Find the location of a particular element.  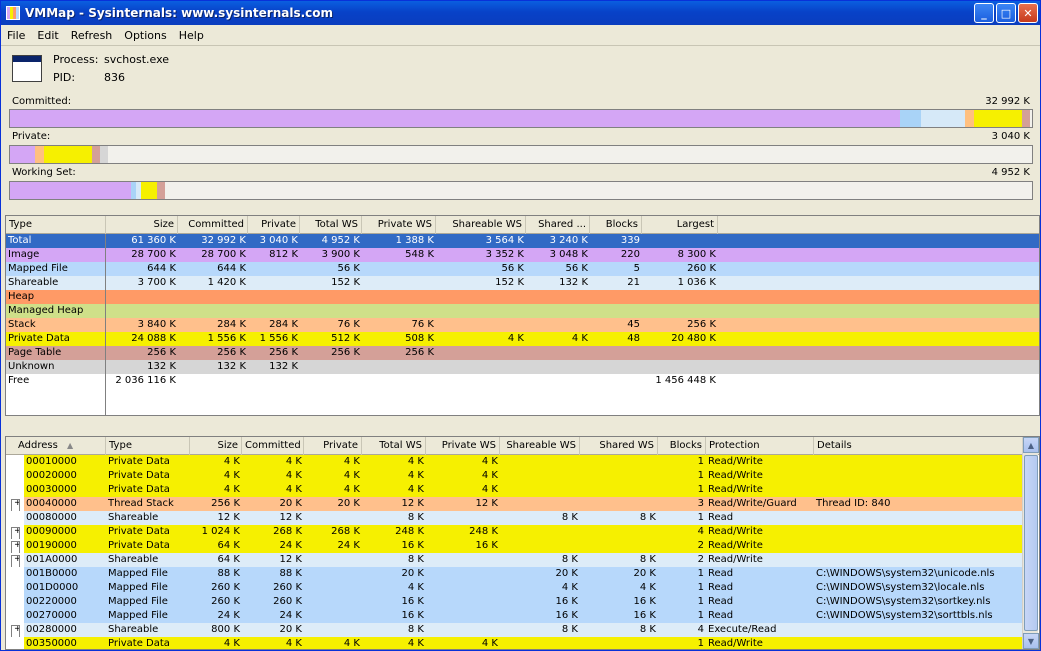

details-col-address: Address is located at coordinates (56, 446).